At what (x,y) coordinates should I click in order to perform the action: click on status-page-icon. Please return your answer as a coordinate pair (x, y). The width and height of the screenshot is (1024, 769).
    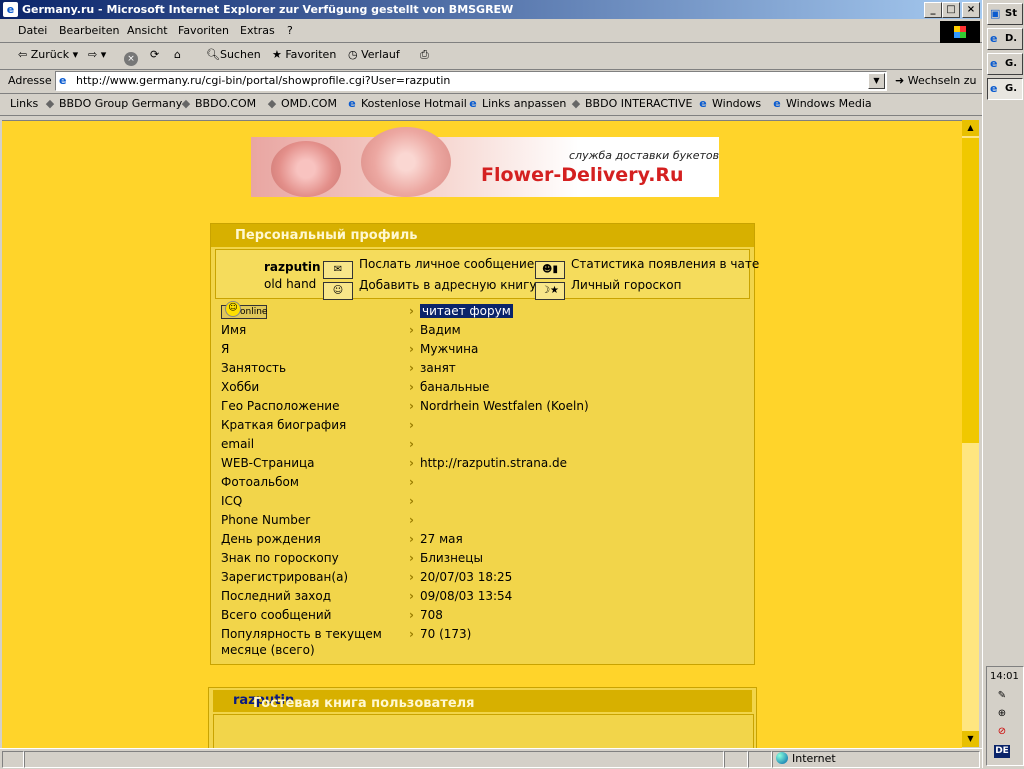
    Looking at the image, I should click on (13, 759).